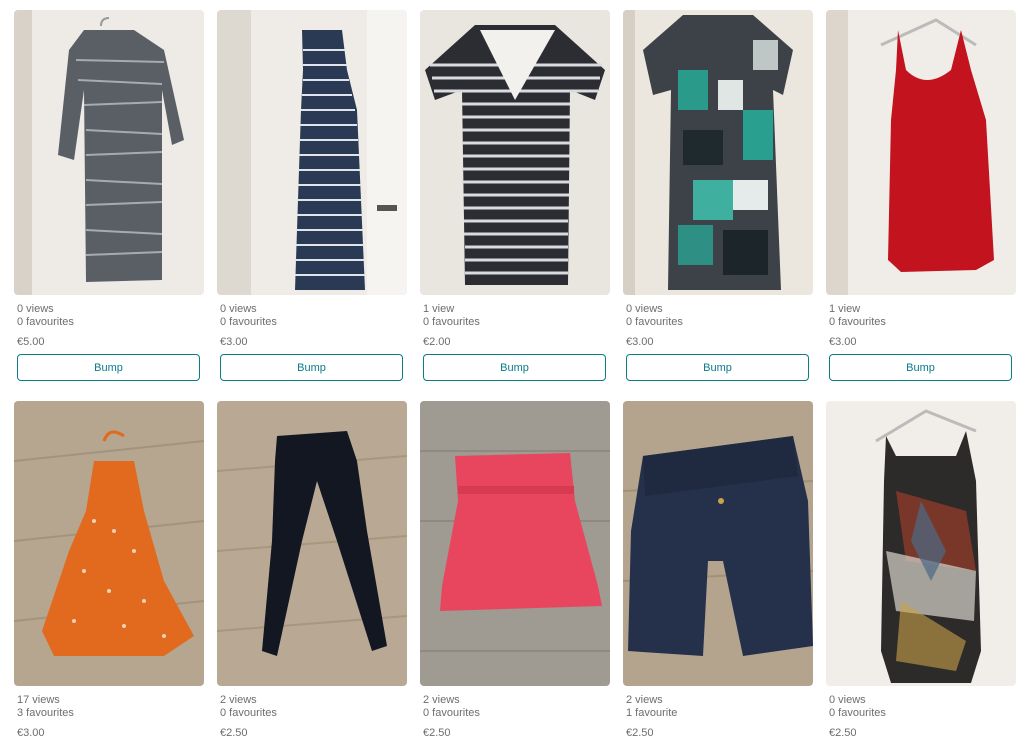 The height and width of the screenshot is (744, 1024). Describe the element at coordinates (437, 342) in the screenshot. I see `item-price: €2.00` at that location.